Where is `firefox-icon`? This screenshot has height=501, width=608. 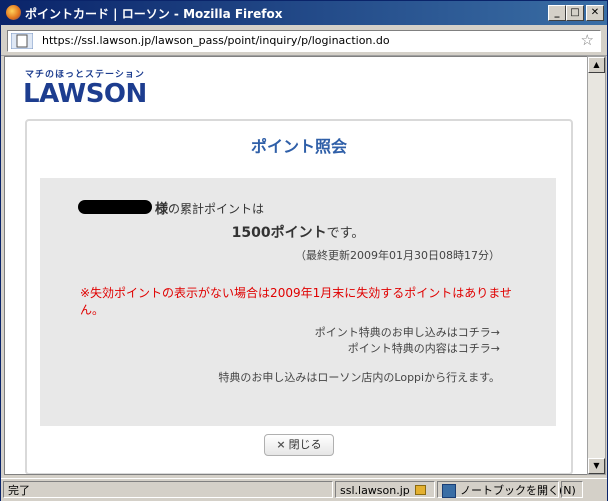
firefox-icon is located at coordinates (13, 12).